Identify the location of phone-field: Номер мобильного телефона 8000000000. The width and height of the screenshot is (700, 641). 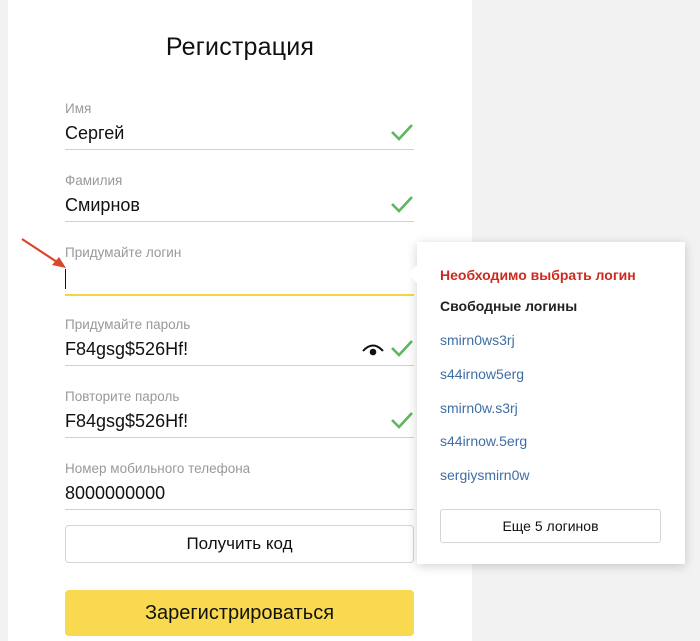
(239, 487).